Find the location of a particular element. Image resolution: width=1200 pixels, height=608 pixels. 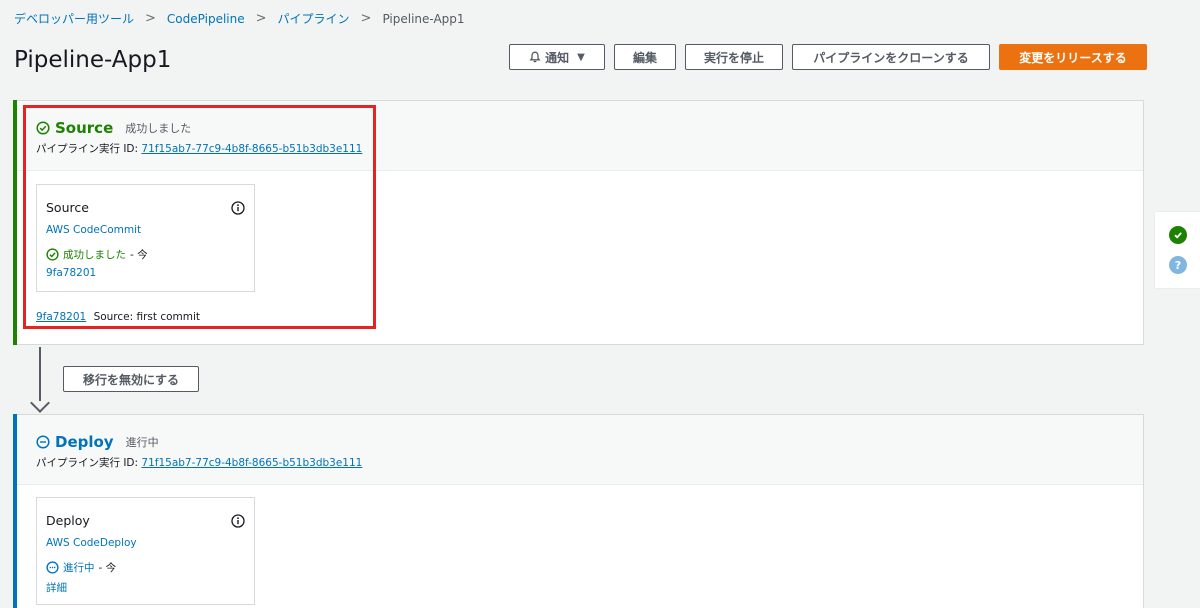

help-icon: ? is located at coordinates (1178, 265).